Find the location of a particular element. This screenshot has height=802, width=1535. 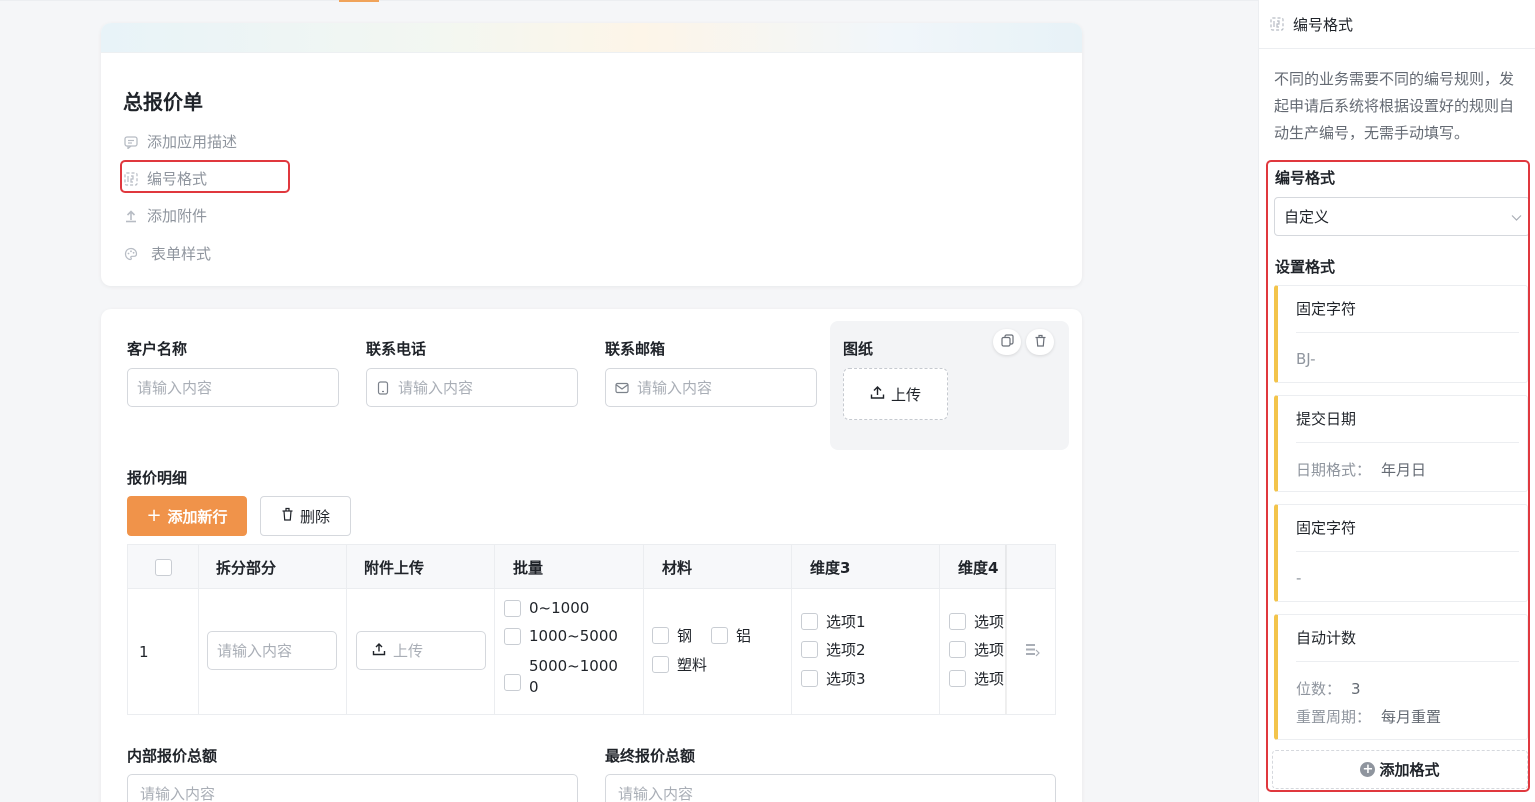

copy-button is located at coordinates (1007, 342).